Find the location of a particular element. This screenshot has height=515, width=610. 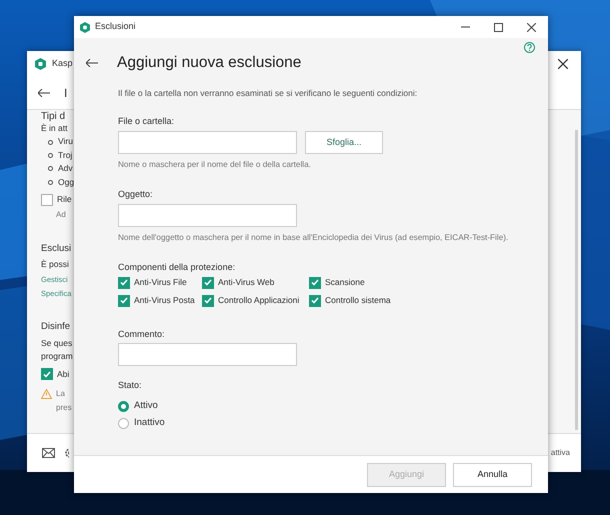

checkbox-label: Anti-Virus Posta is located at coordinates (164, 300).